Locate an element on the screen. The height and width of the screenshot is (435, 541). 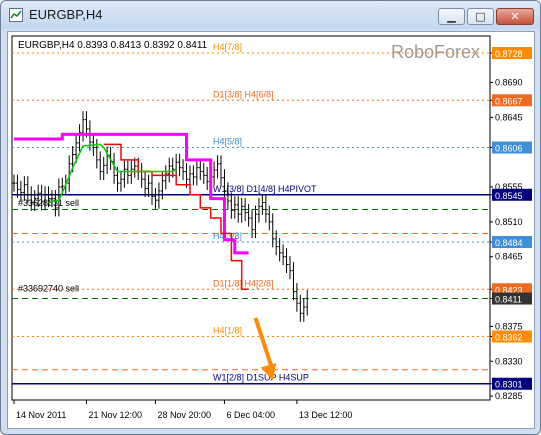
y-tick-label: 0.8484 is located at coordinates (509, 243).